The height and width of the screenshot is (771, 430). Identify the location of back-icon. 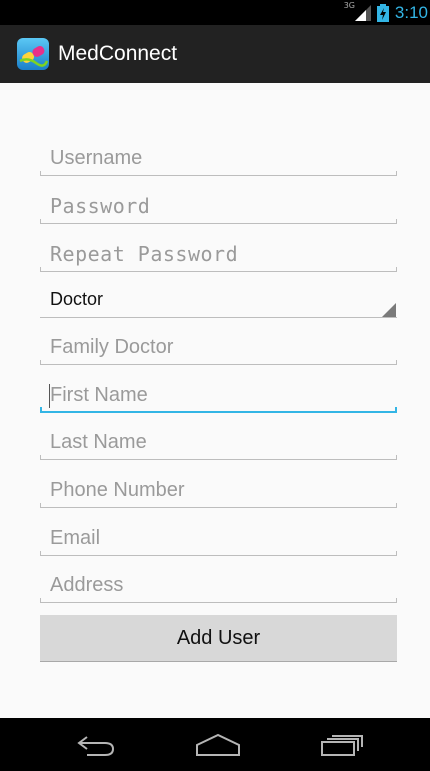
(96, 746).